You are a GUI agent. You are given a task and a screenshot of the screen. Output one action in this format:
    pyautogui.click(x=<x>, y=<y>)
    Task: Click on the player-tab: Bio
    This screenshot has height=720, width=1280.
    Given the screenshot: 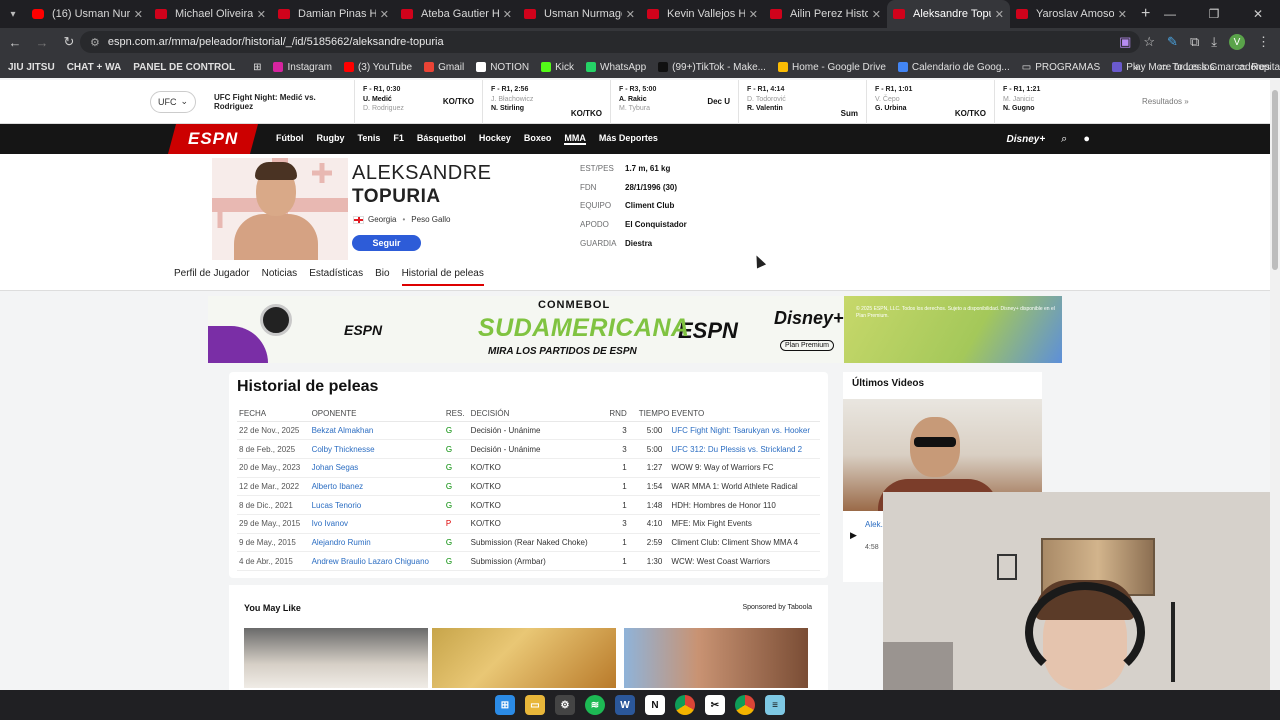 What is the action you would take?
    pyautogui.click(x=382, y=277)
    